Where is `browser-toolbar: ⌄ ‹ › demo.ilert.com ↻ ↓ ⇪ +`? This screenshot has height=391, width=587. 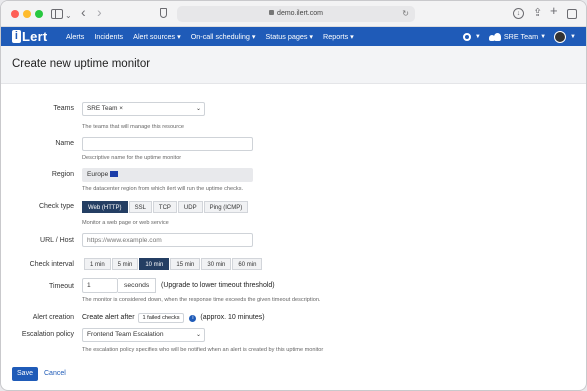 browser-toolbar: ⌄ ‹ › demo.ilert.com ↻ ↓ ⇪ + is located at coordinates (293, 14).